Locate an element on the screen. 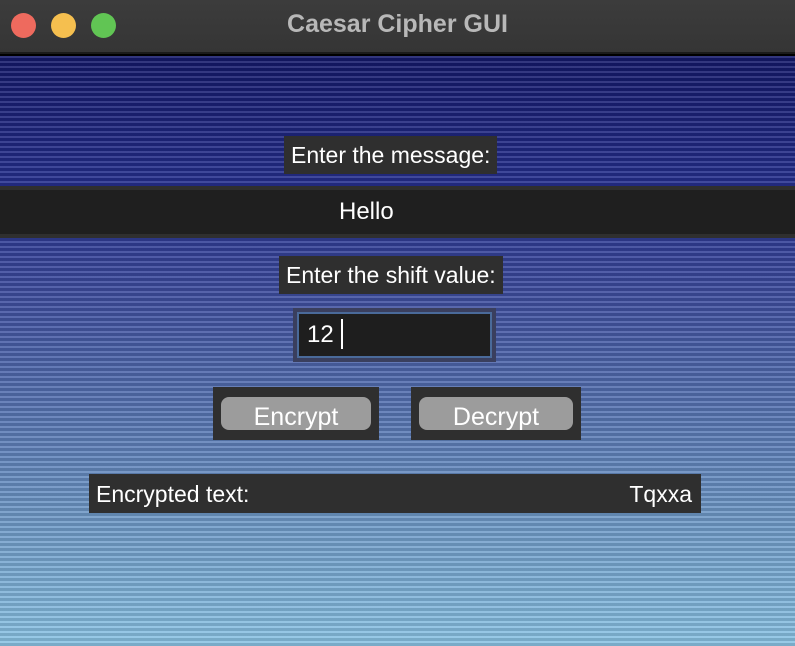 This screenshot has height=646, width=795. title-bar: Caesar Cipher GUI is located at coordinates (397, 27).